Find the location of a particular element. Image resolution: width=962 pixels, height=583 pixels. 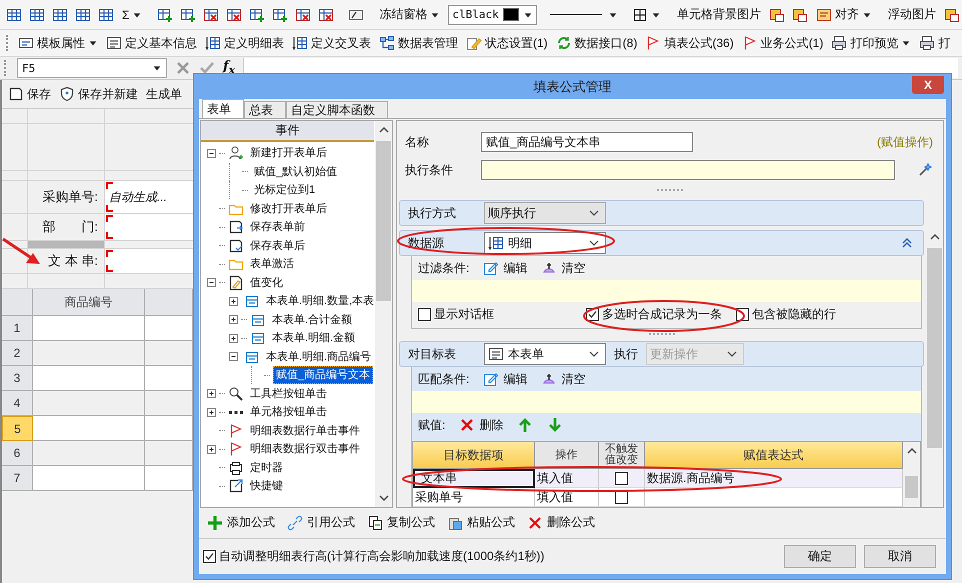

tree-item: 本表单.明细.金额 is located at coordinates (313, 338).